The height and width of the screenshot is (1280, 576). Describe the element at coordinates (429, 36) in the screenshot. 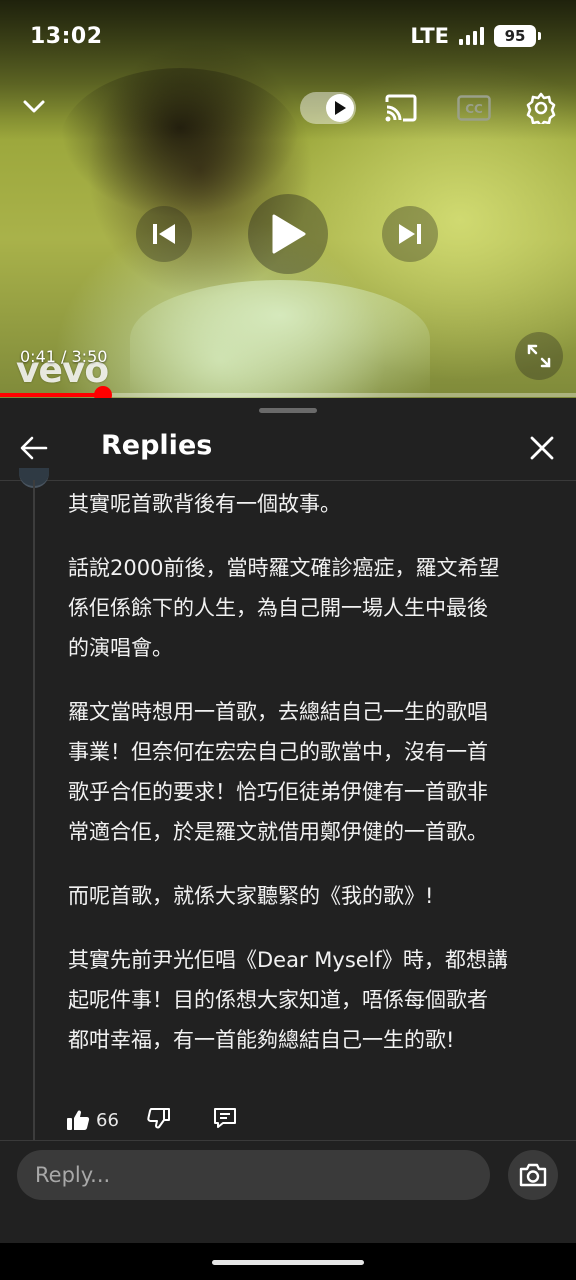

I see `network-type: LTE` at that location.